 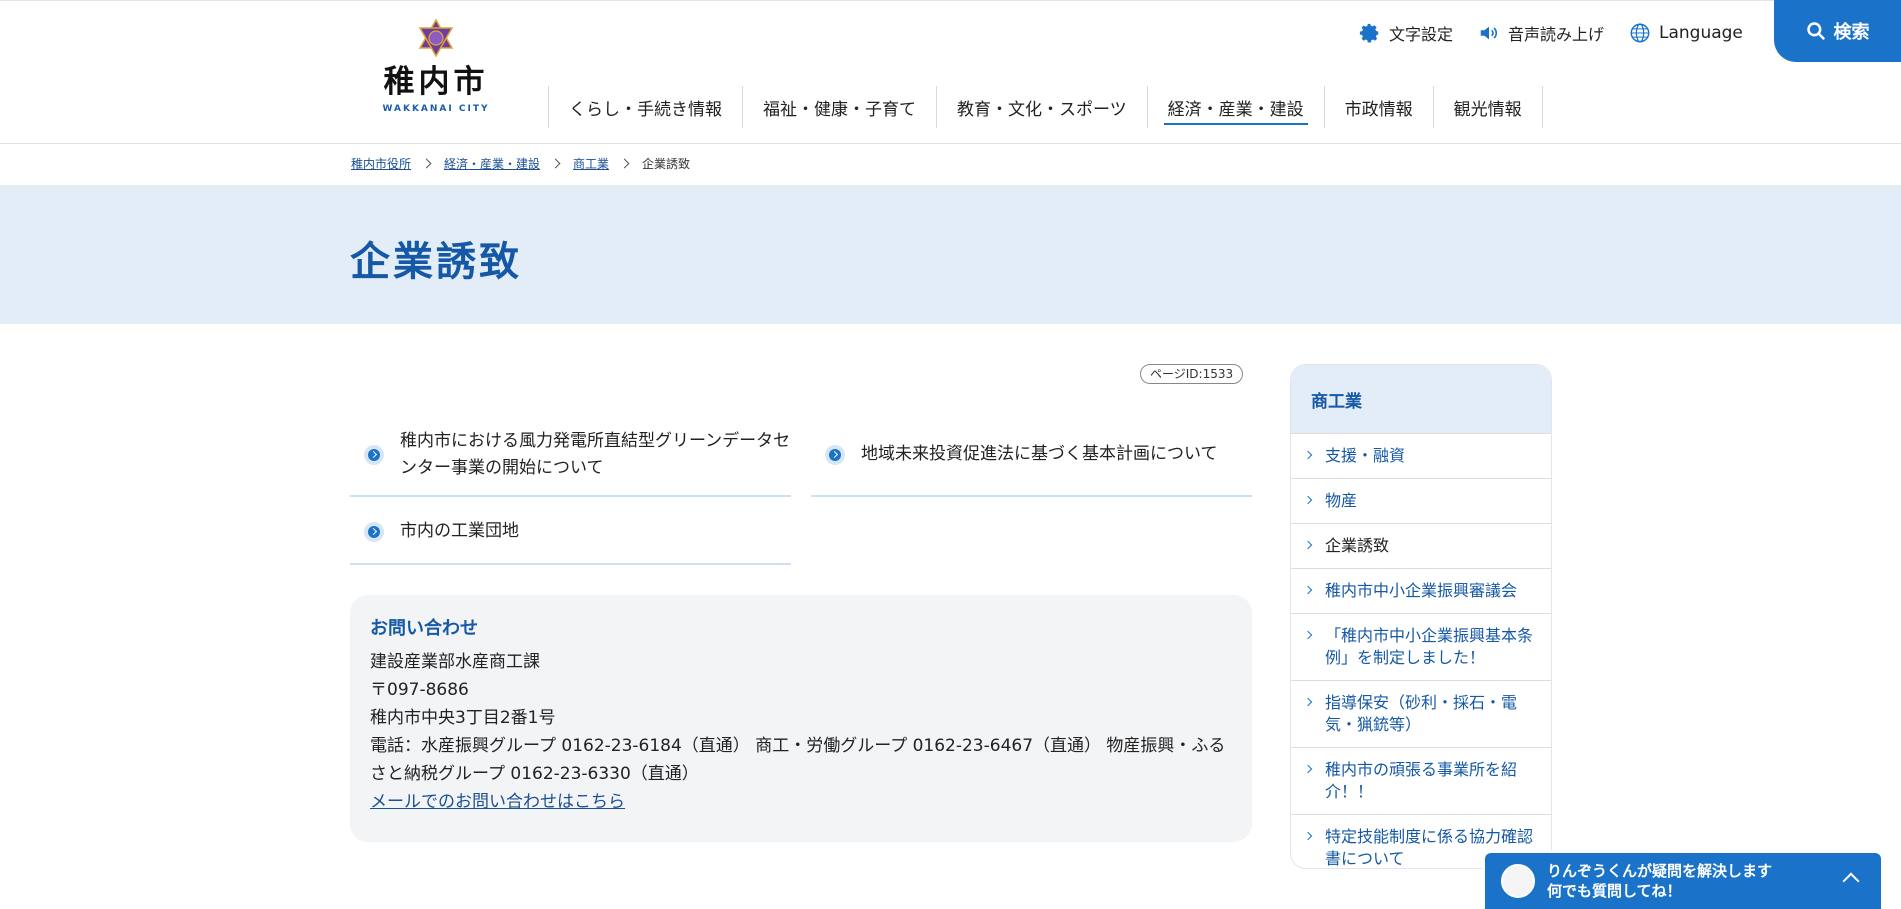 What do you see at coordinates (1378, 107) in the screenshot?
I see `gnav-item-municipal: 市政情報` at bounding box center [1378, 107].